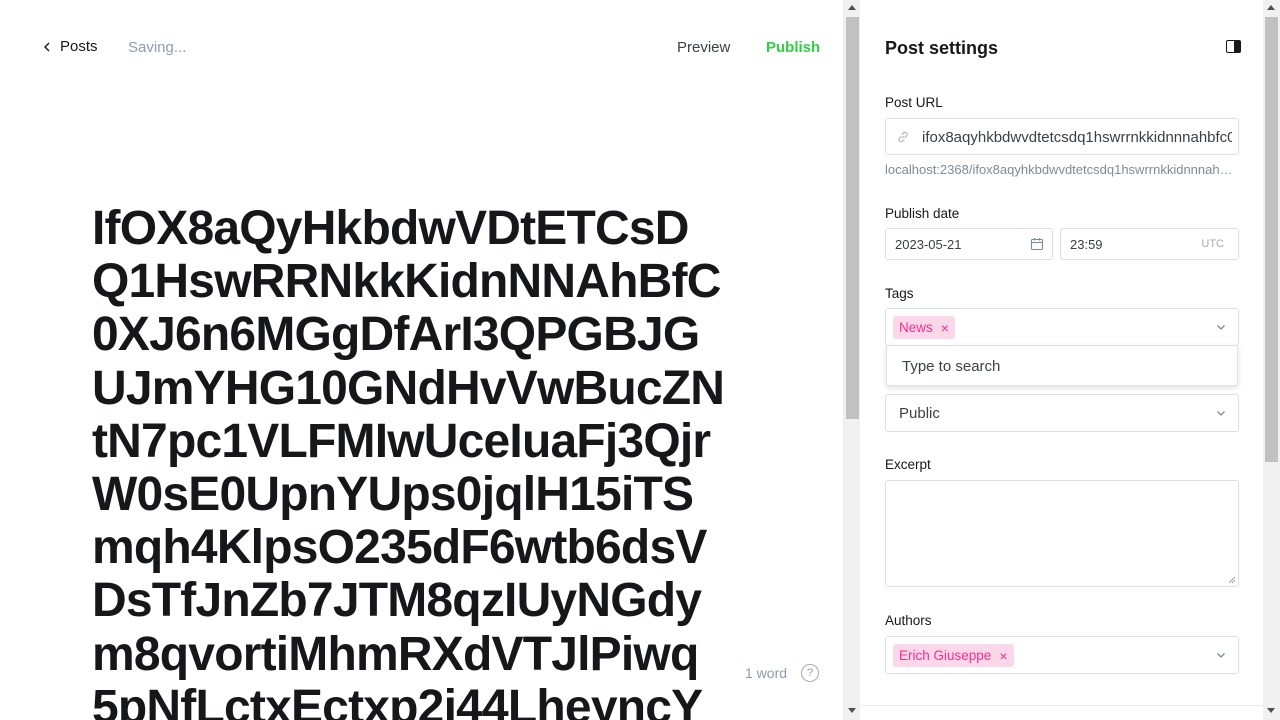 The image size is (1280, 720). Describe the element at coordinates (401, 441) in the screenshot. I see `post-title-line: tN7pc1VLFMIwUceIuaFj3Qjr` at that location.